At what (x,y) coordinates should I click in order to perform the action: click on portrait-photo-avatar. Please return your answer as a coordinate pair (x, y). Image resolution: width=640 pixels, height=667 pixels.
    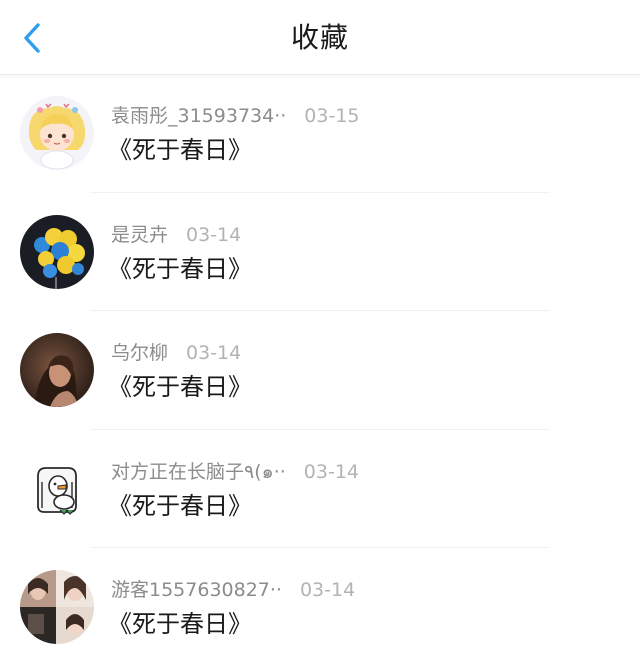
    Looking at the image, I should click on (57, 370).